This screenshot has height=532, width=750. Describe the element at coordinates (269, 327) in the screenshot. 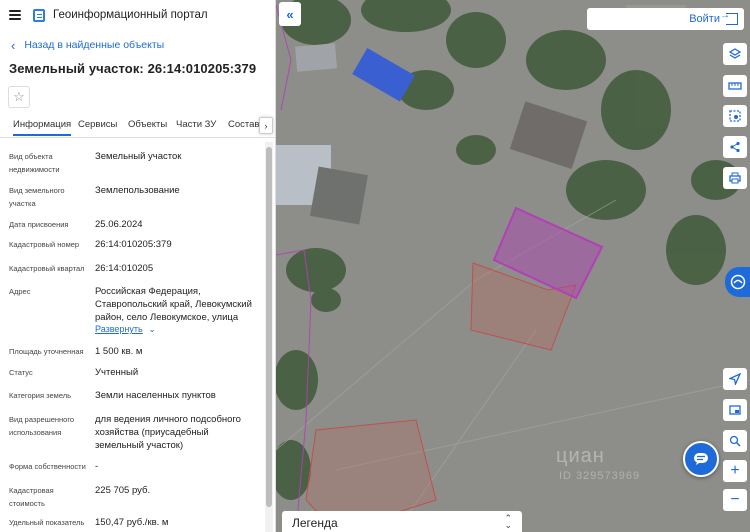

I see `panel-scrollbar-thumb` at that location.